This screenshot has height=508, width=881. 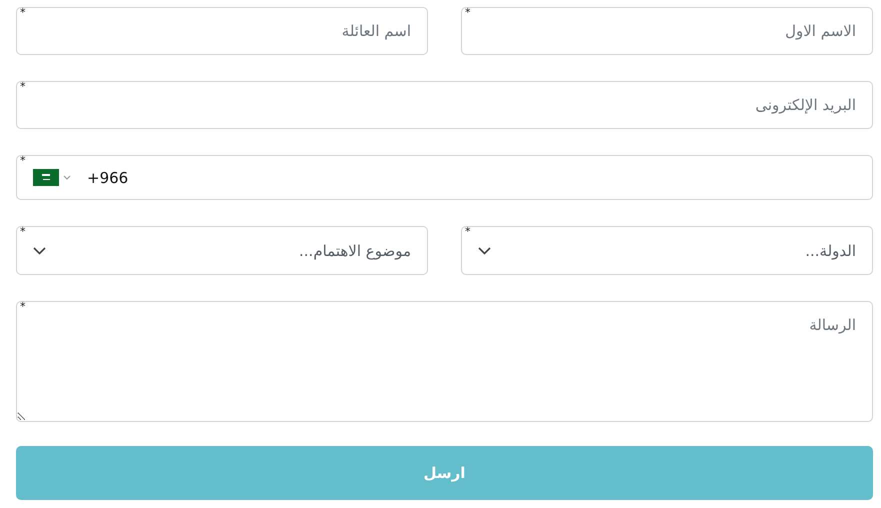 I want to click on caret-icon, so click(x=67, y=177).